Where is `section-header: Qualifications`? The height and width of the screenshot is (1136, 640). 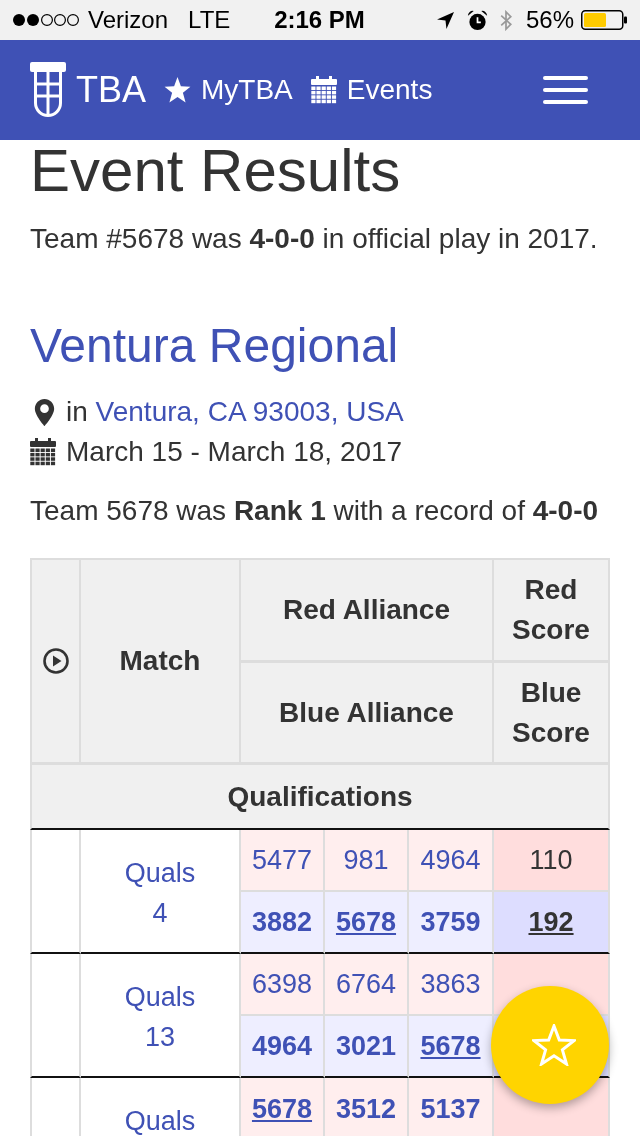
section-header: Qualifications is located at coordinates (320, 797).